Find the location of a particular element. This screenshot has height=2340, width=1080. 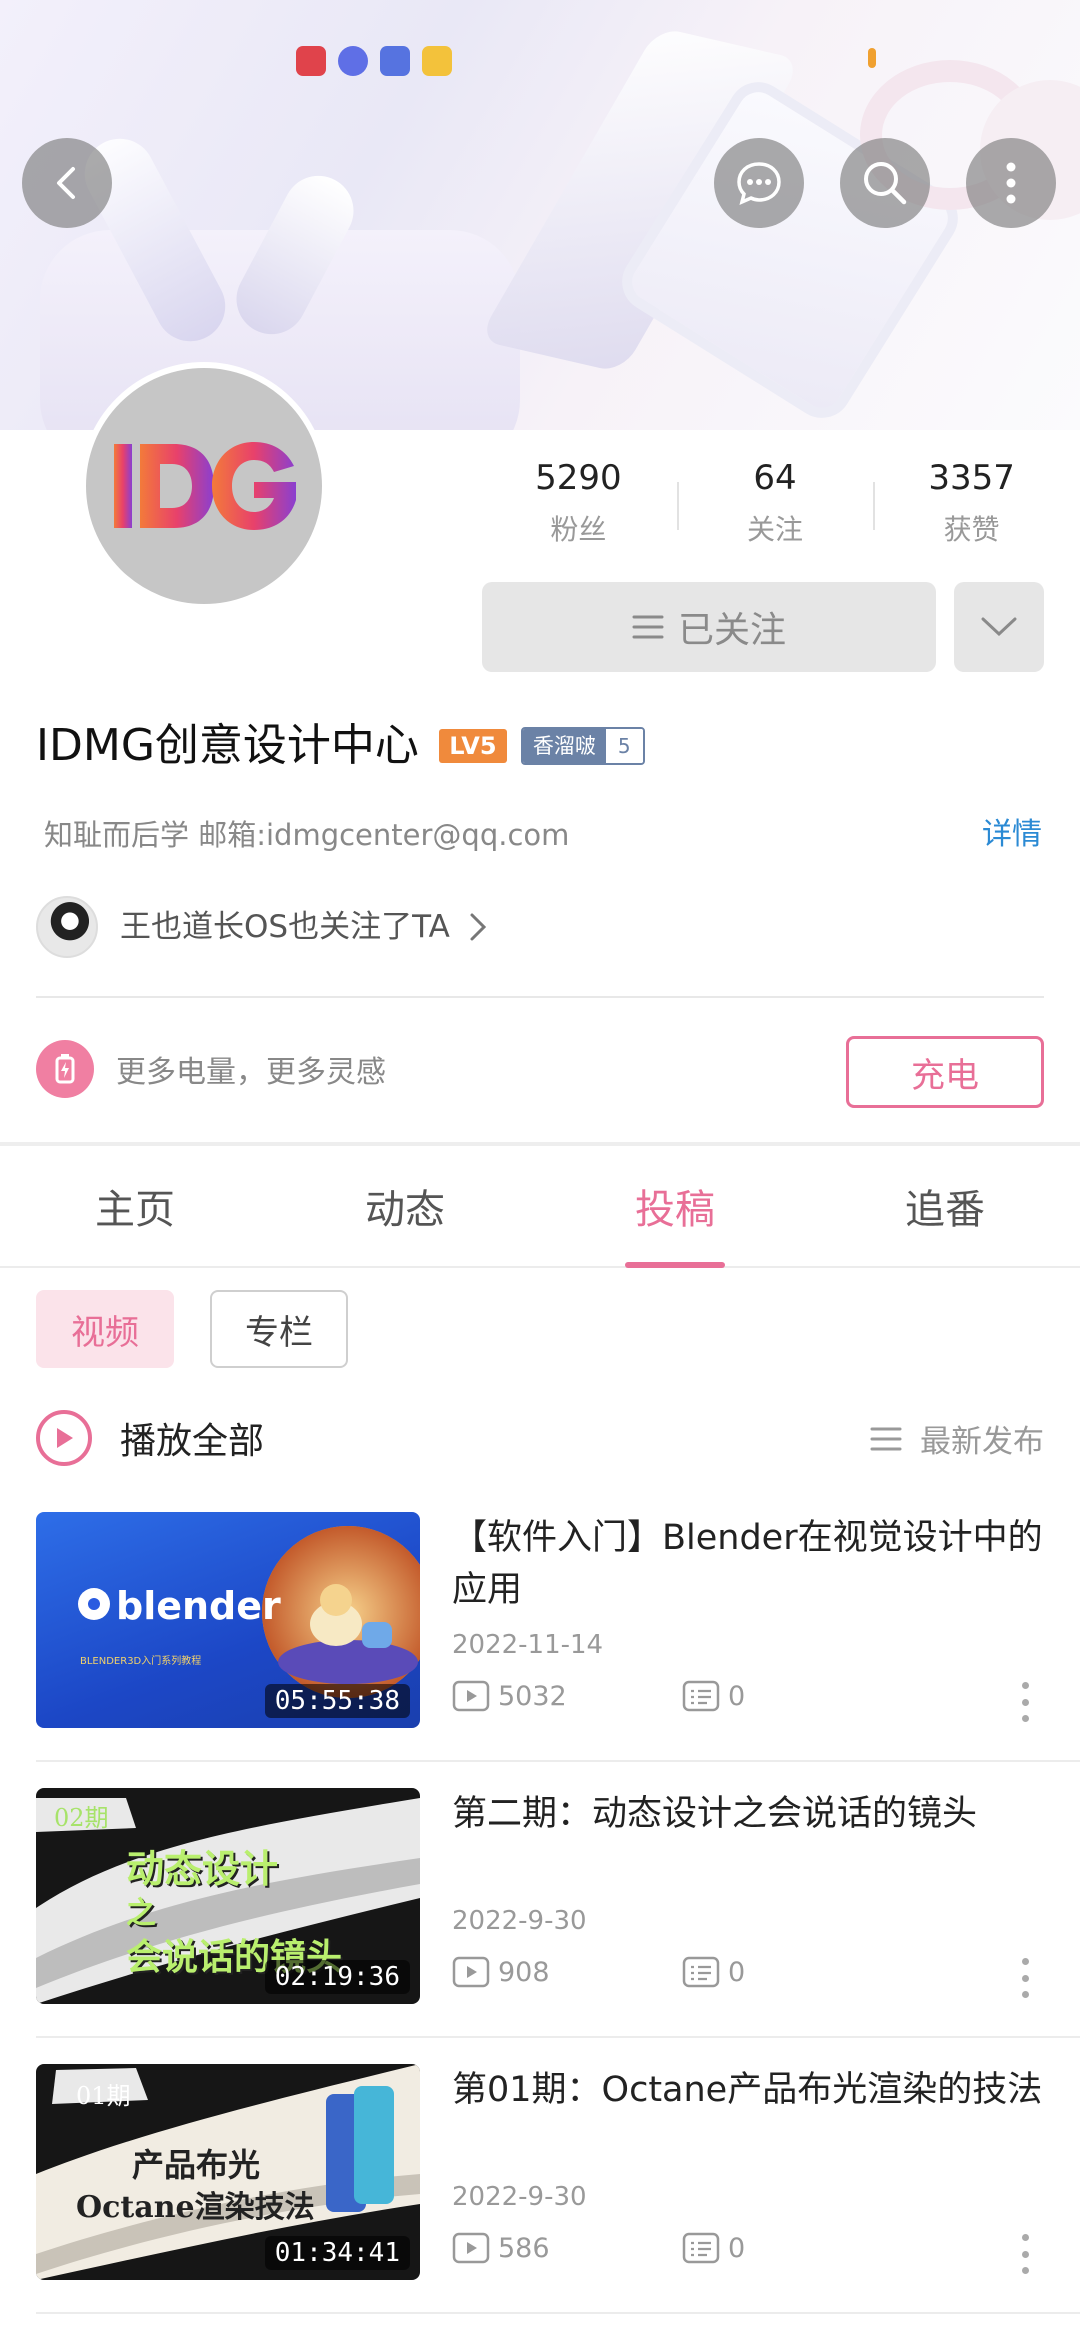

more-button is located at coordinates (1011, 183).